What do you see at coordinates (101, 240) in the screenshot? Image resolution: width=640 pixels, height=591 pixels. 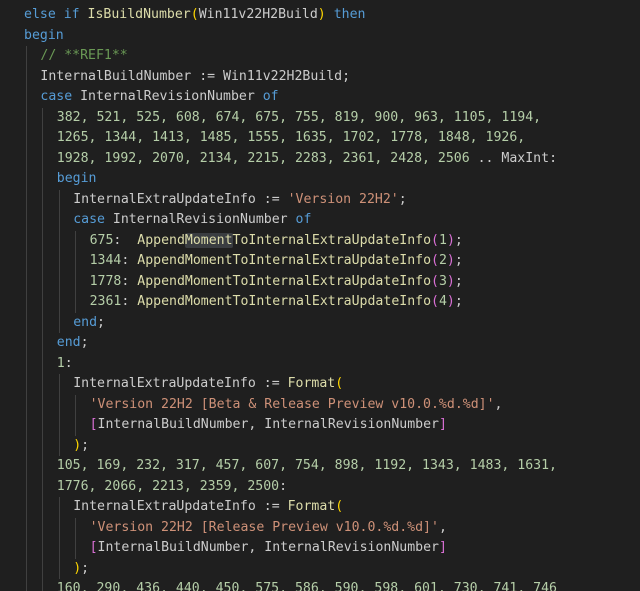 I see `code-token: 675` at bounding box center [101, 240].